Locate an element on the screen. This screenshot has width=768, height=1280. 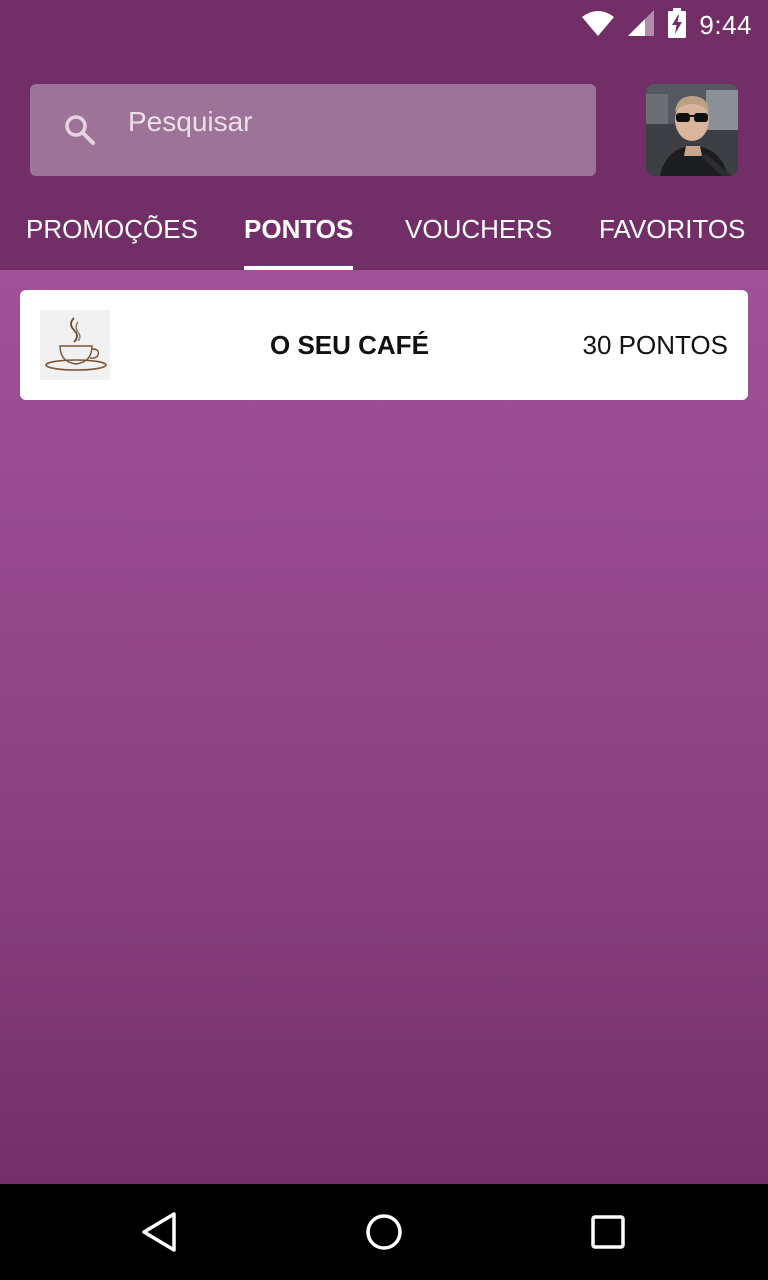
home-icon is located at coordinates (384, 1232).